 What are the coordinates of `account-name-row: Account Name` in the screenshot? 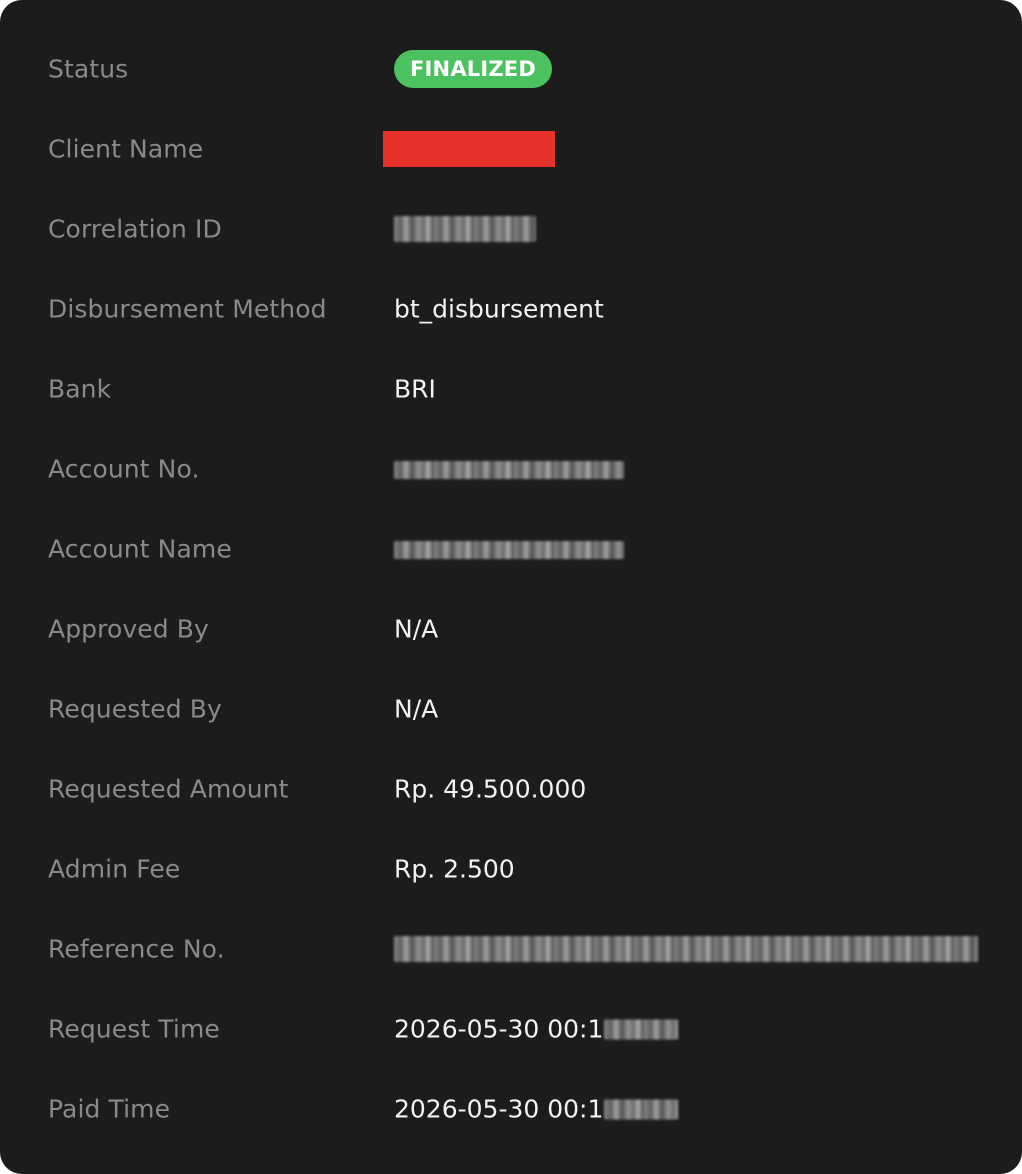 It's located at (511, 549).